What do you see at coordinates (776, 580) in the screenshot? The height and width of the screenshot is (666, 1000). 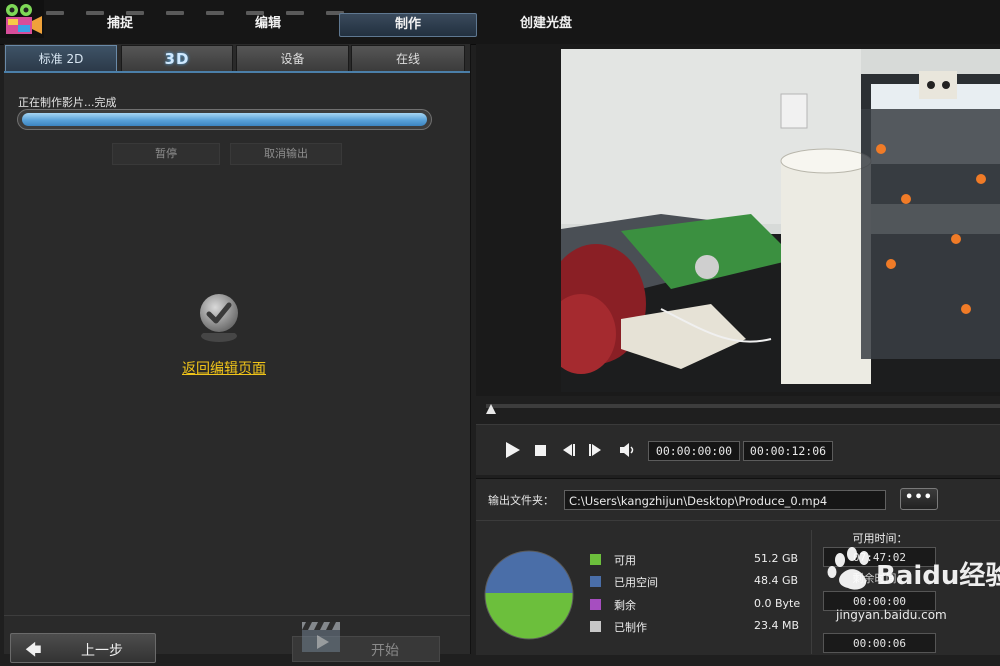 I see `legend-value: 48.4 GB` at bounding box center [776, 580].